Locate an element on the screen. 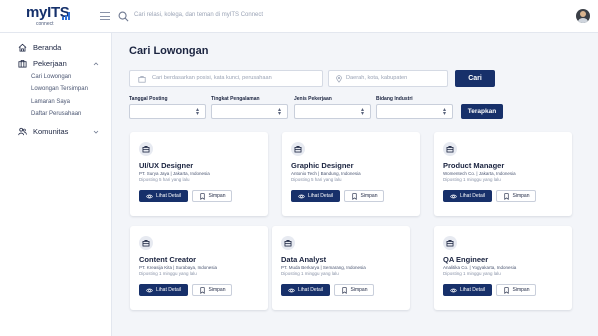  filter-select-pengalaman: ▴ ▾ is located at coordinates (249, 111).